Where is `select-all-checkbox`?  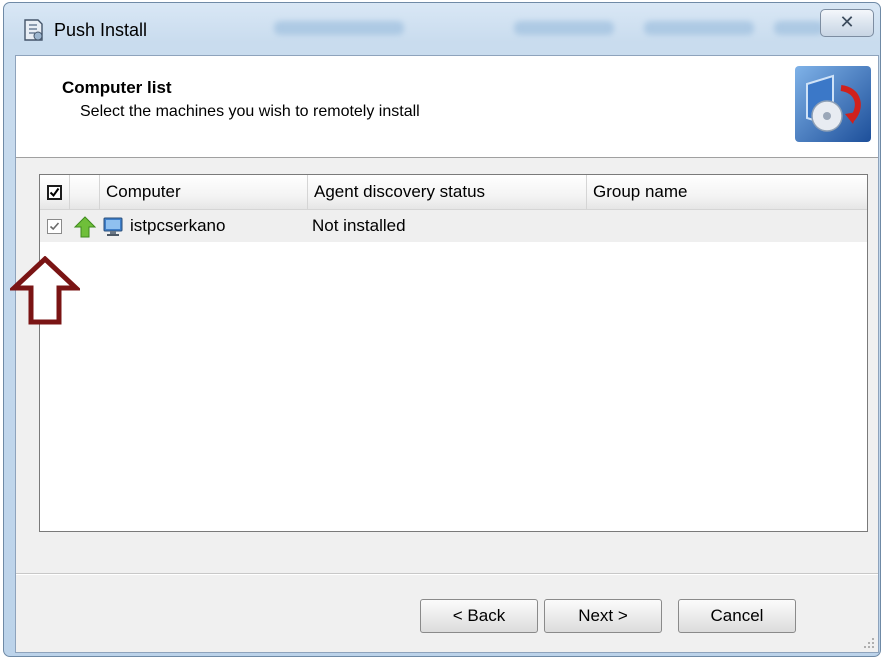
select-all-checkbox is located at coordinates (54, 192).